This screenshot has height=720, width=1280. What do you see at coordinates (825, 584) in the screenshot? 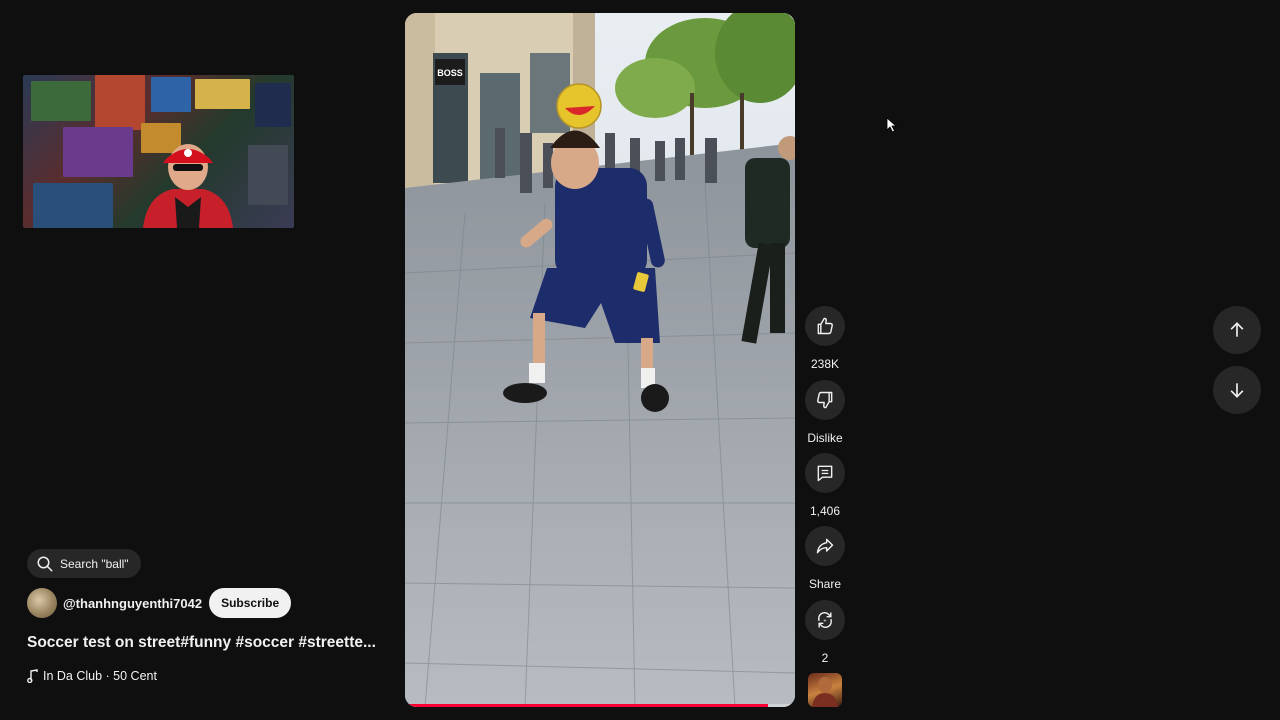
I see `share-label: Share` at bounding box center [825, 584].